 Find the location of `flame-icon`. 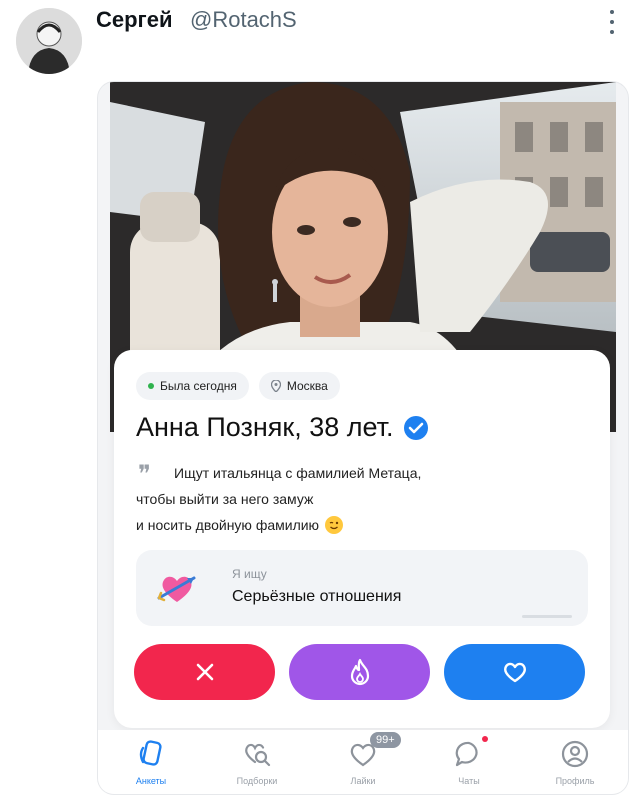

flame-icon is located at coordinates (359, 672).